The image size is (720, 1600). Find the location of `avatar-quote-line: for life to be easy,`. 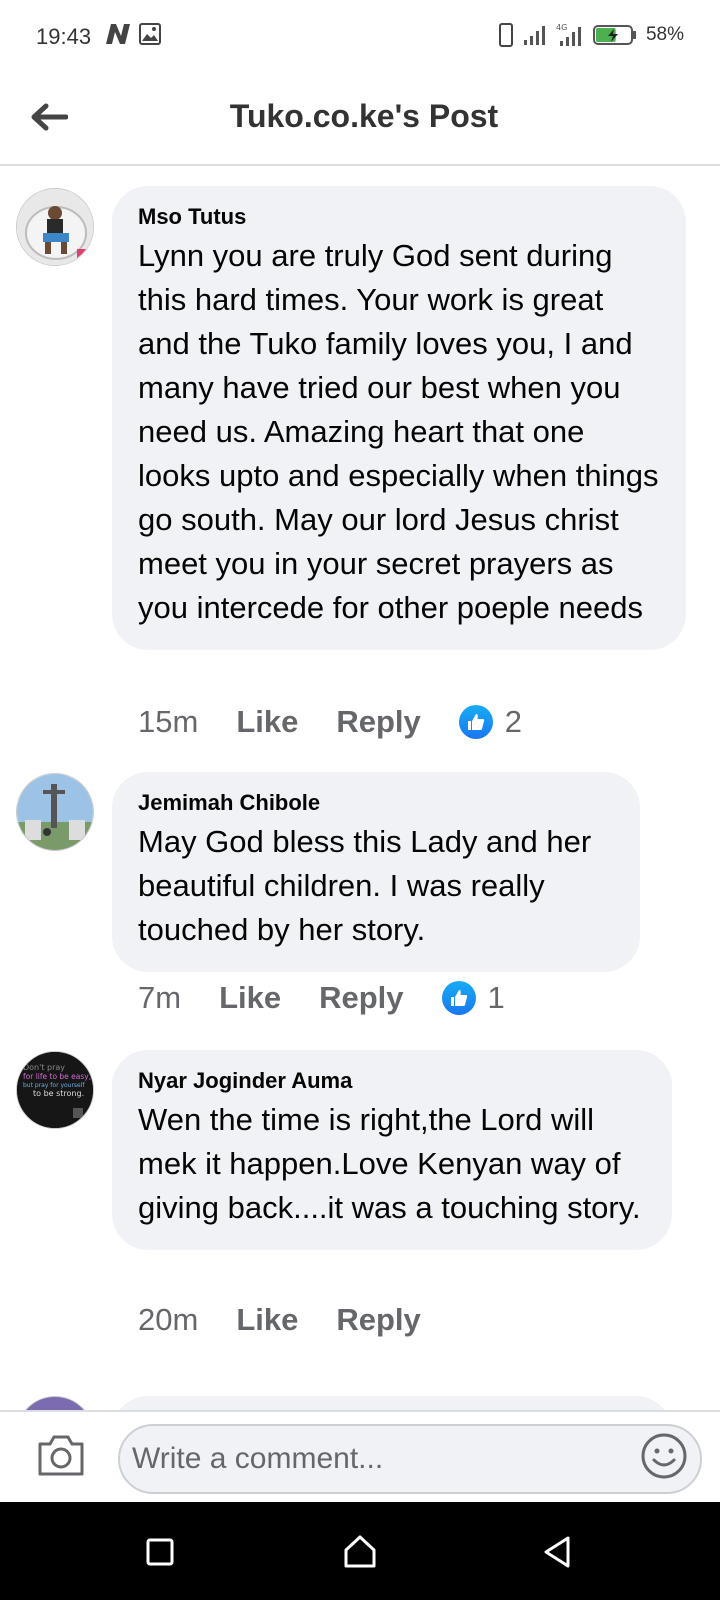

avatar-quote-line: for life to be easy, is located at coordinates (57, 1076).